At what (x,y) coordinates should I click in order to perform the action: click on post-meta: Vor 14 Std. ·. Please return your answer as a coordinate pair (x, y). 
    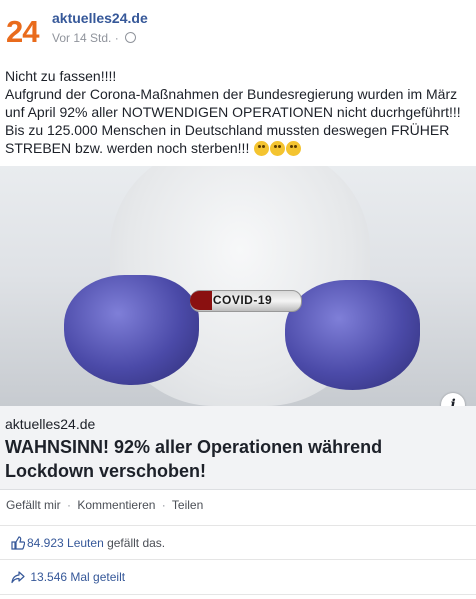
    Looking at the image, I should click on (94, 38).